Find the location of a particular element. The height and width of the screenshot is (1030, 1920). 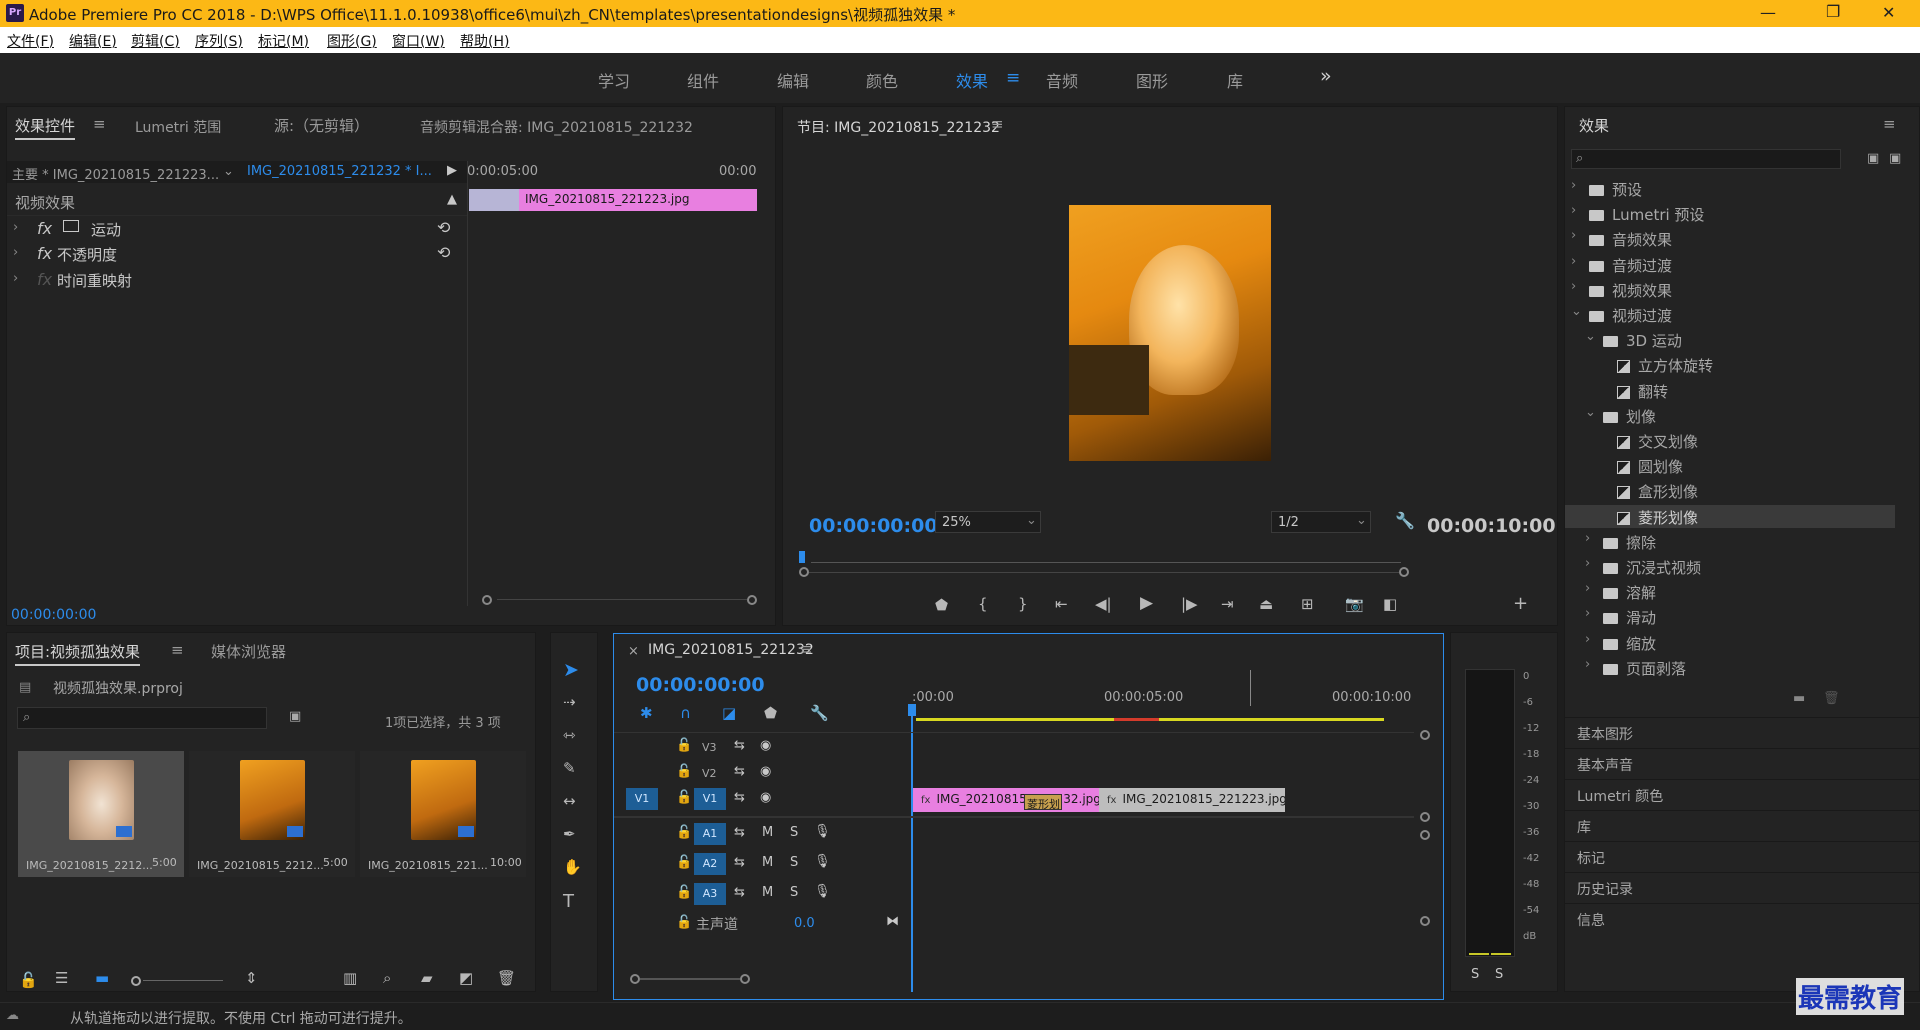

effects-tree-item: › 滑动 is located at coordinates (1730, 616).